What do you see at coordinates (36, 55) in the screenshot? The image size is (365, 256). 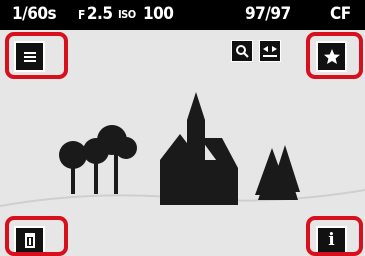 I see `menu-highlight-frame` at bounding box center [36, 55].